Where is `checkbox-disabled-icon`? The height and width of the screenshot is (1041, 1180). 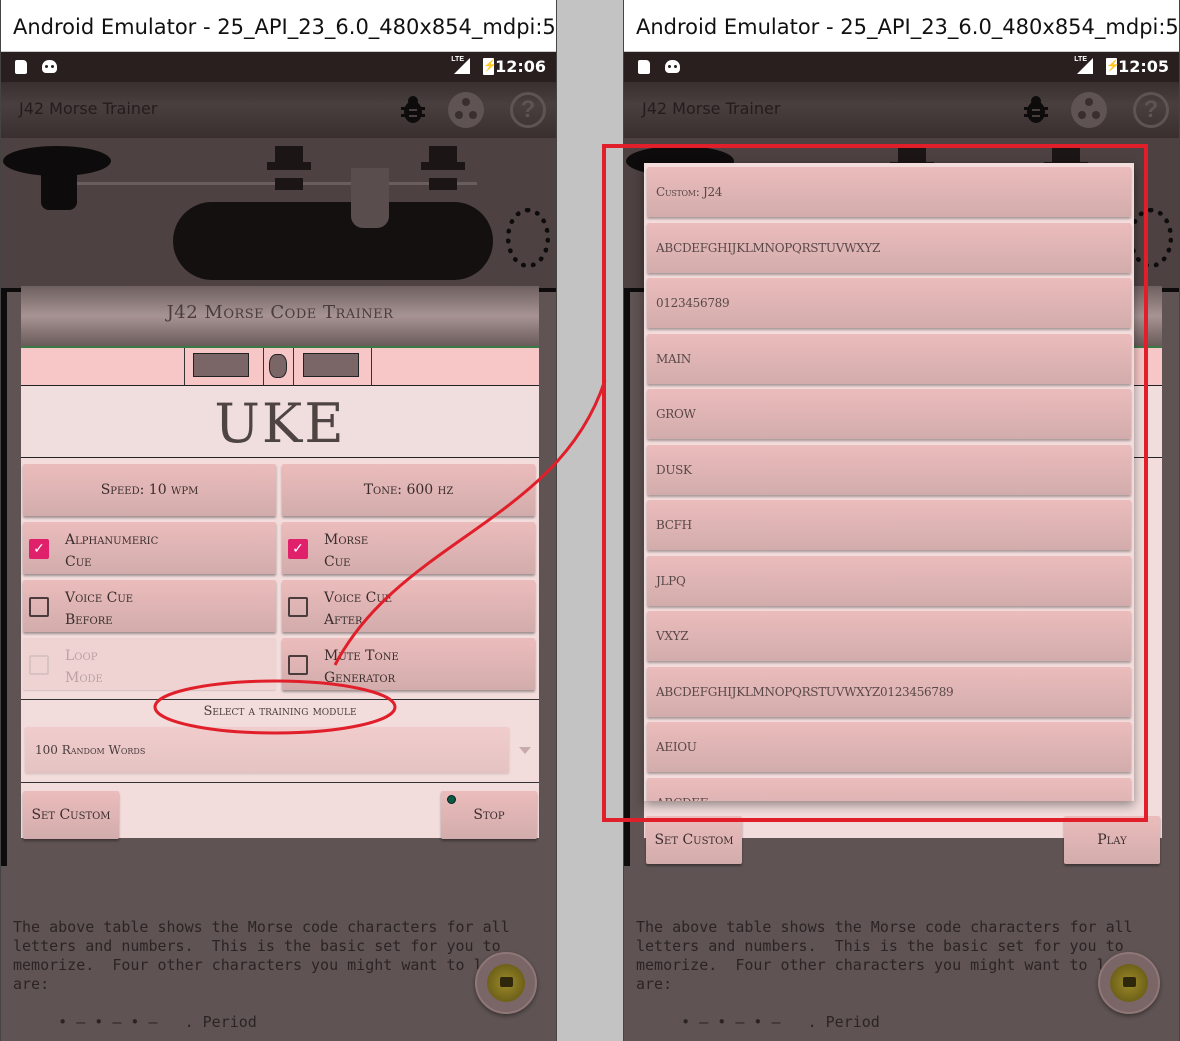 checkbox-disabled-icon is located at coordinates (39, 665).